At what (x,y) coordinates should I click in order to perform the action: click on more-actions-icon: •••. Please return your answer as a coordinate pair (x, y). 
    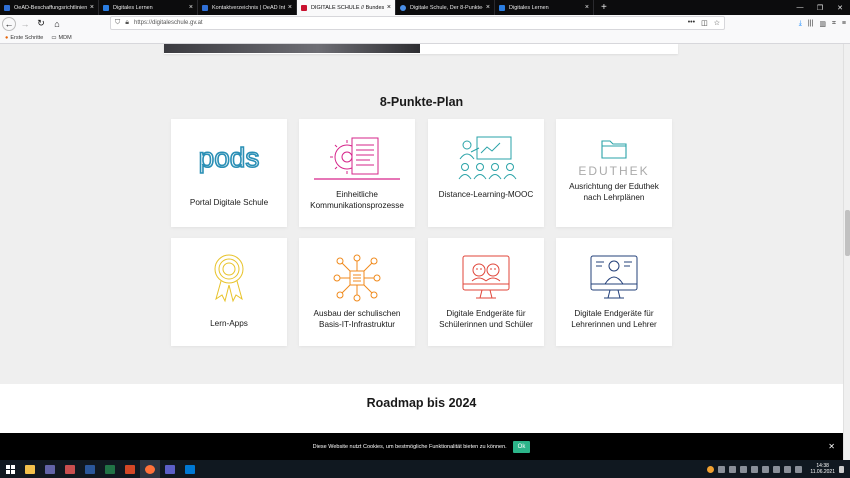
    Looking at the image, I should click on (691, 23).